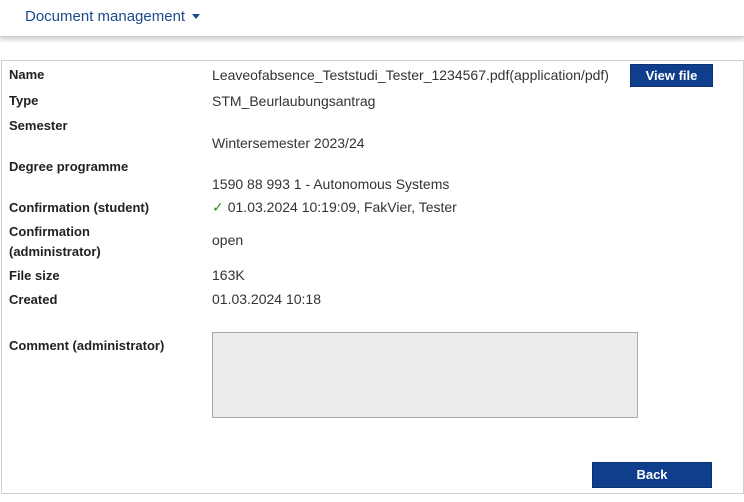 The height and width of the screenshot is (502, 744). Describe the element at coordinates (38, 125) in the screenshot. I see `semester-label: Semester` at that location.